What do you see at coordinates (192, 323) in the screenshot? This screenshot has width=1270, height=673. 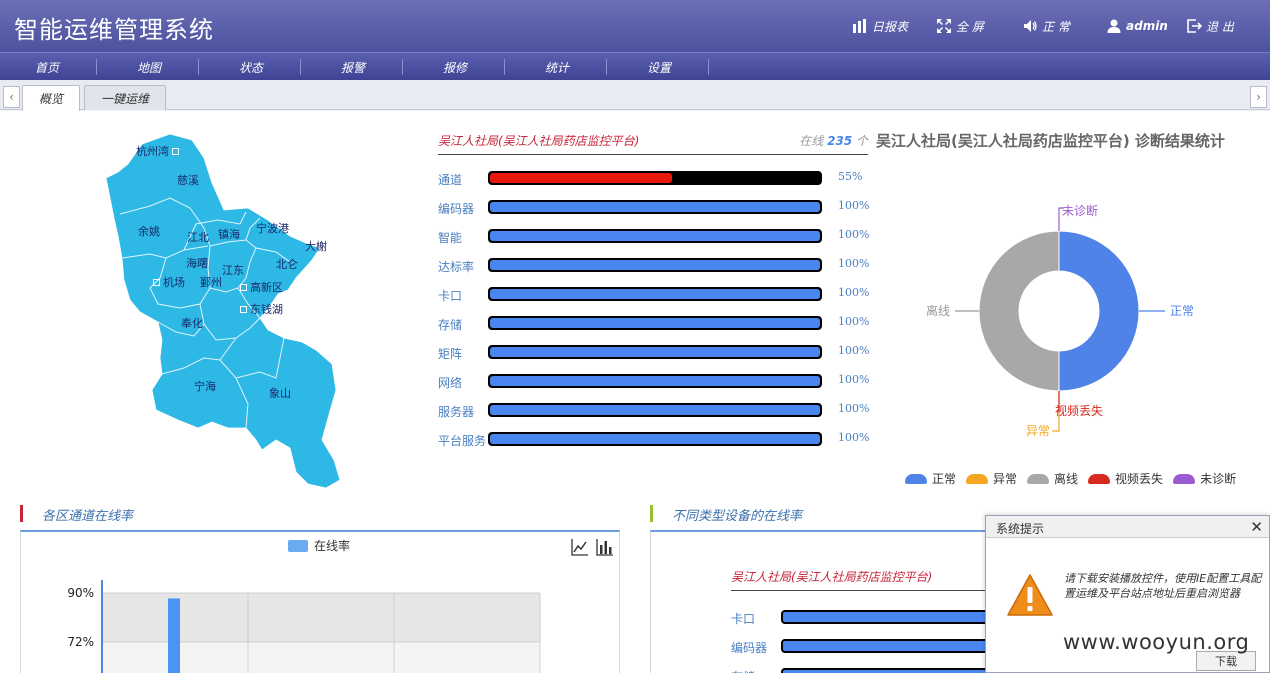 I see `map-label: 奉化` at bounding box center [192, 323].